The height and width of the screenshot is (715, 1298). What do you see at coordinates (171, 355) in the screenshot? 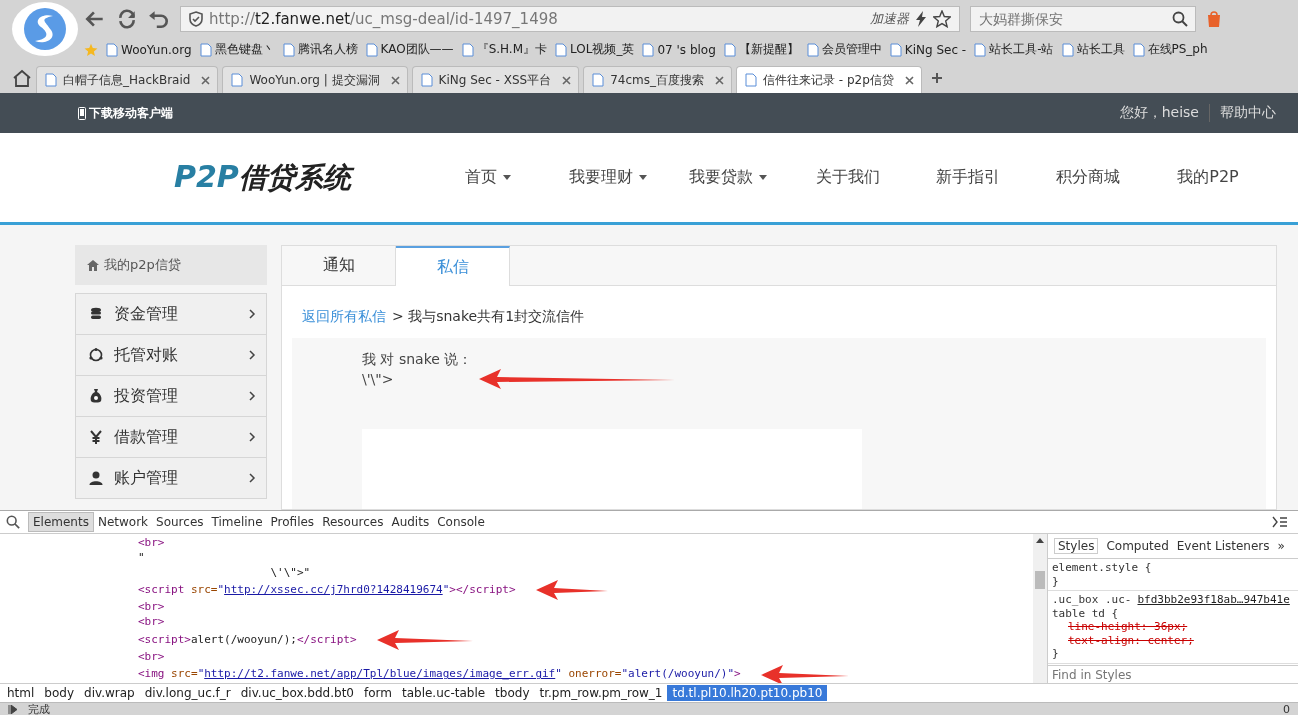
I see `sidebar-item: 托管对账` at bounding box center [171, 355].